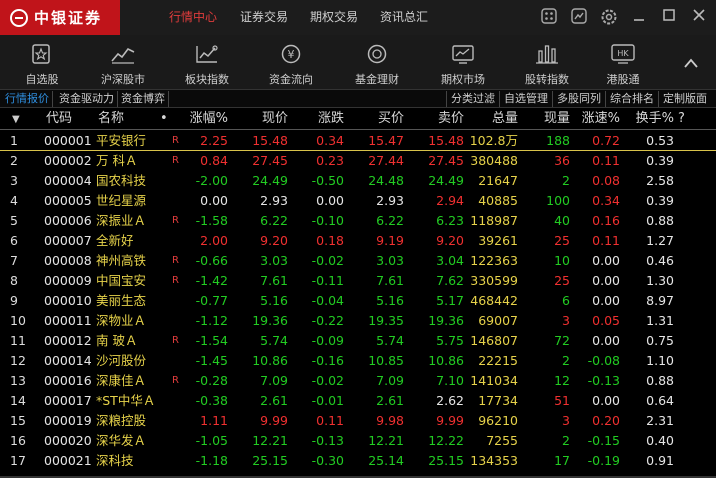  What do you see at coordinates (59, 119) in the screenshot?
I see `col-code: 代码` at bounding box center [59, 119].